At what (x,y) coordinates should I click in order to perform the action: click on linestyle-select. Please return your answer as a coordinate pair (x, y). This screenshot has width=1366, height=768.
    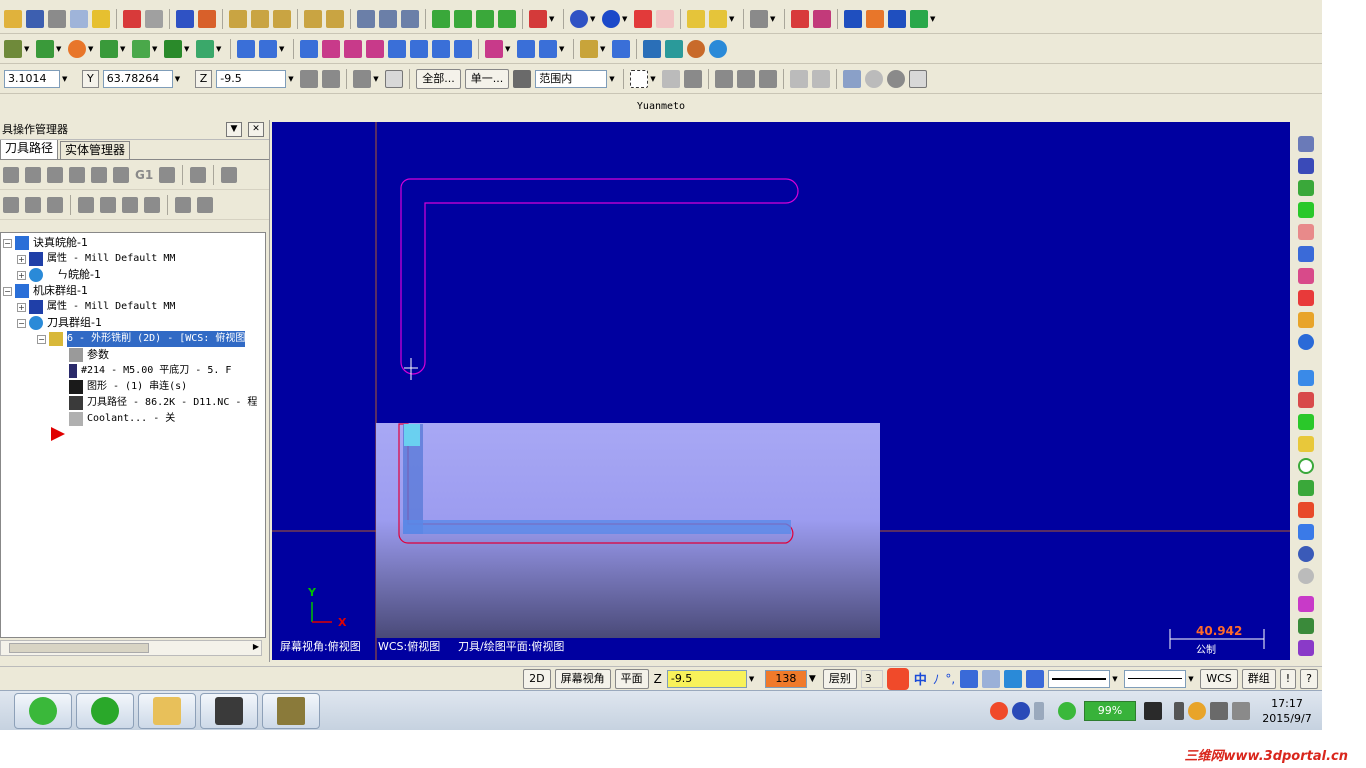
    Looking at the image, I should click on (1079, 678).